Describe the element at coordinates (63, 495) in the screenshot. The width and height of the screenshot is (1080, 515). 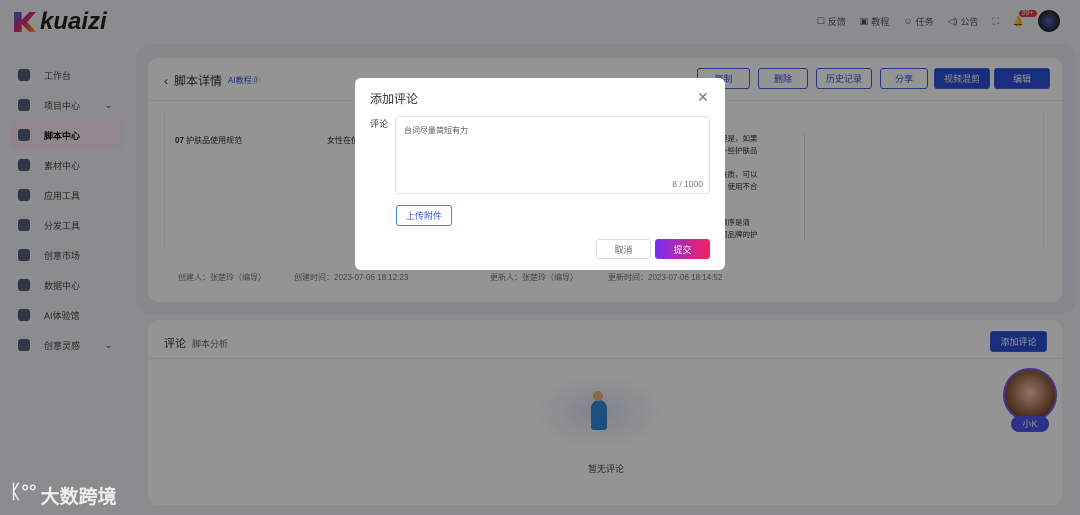
I see `watermark: ᛕ°° 大数跨境` at that location.